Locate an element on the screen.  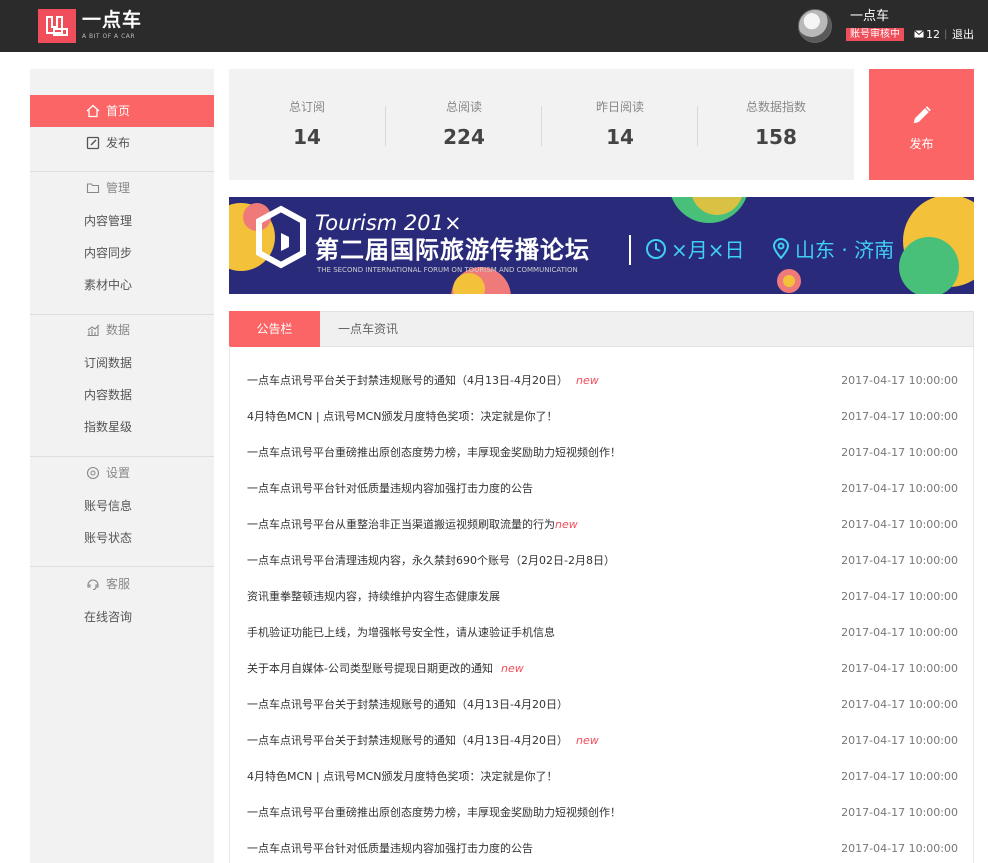
notice-title-text: 一点车点讯号平台针对低质量违规内容加强打击力度的公告 is located at coordinates (390, 848).